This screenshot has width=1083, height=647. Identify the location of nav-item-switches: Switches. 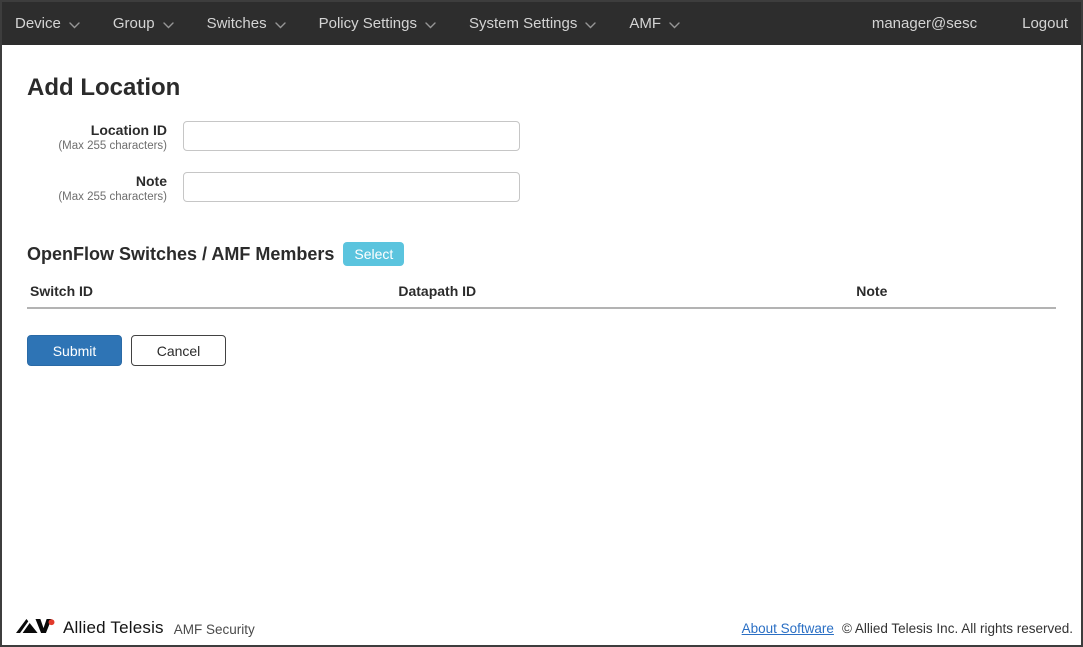
(246, 23).